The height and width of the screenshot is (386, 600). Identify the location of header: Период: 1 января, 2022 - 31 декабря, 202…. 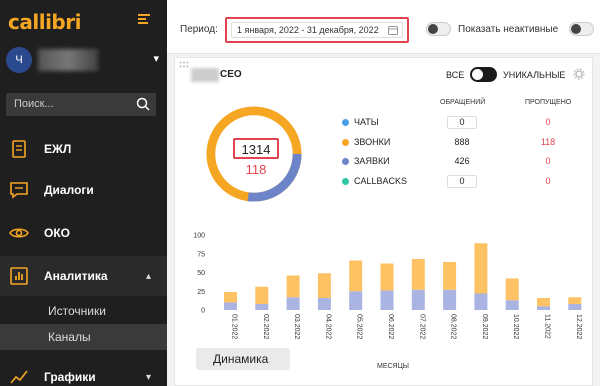
(383, 27).